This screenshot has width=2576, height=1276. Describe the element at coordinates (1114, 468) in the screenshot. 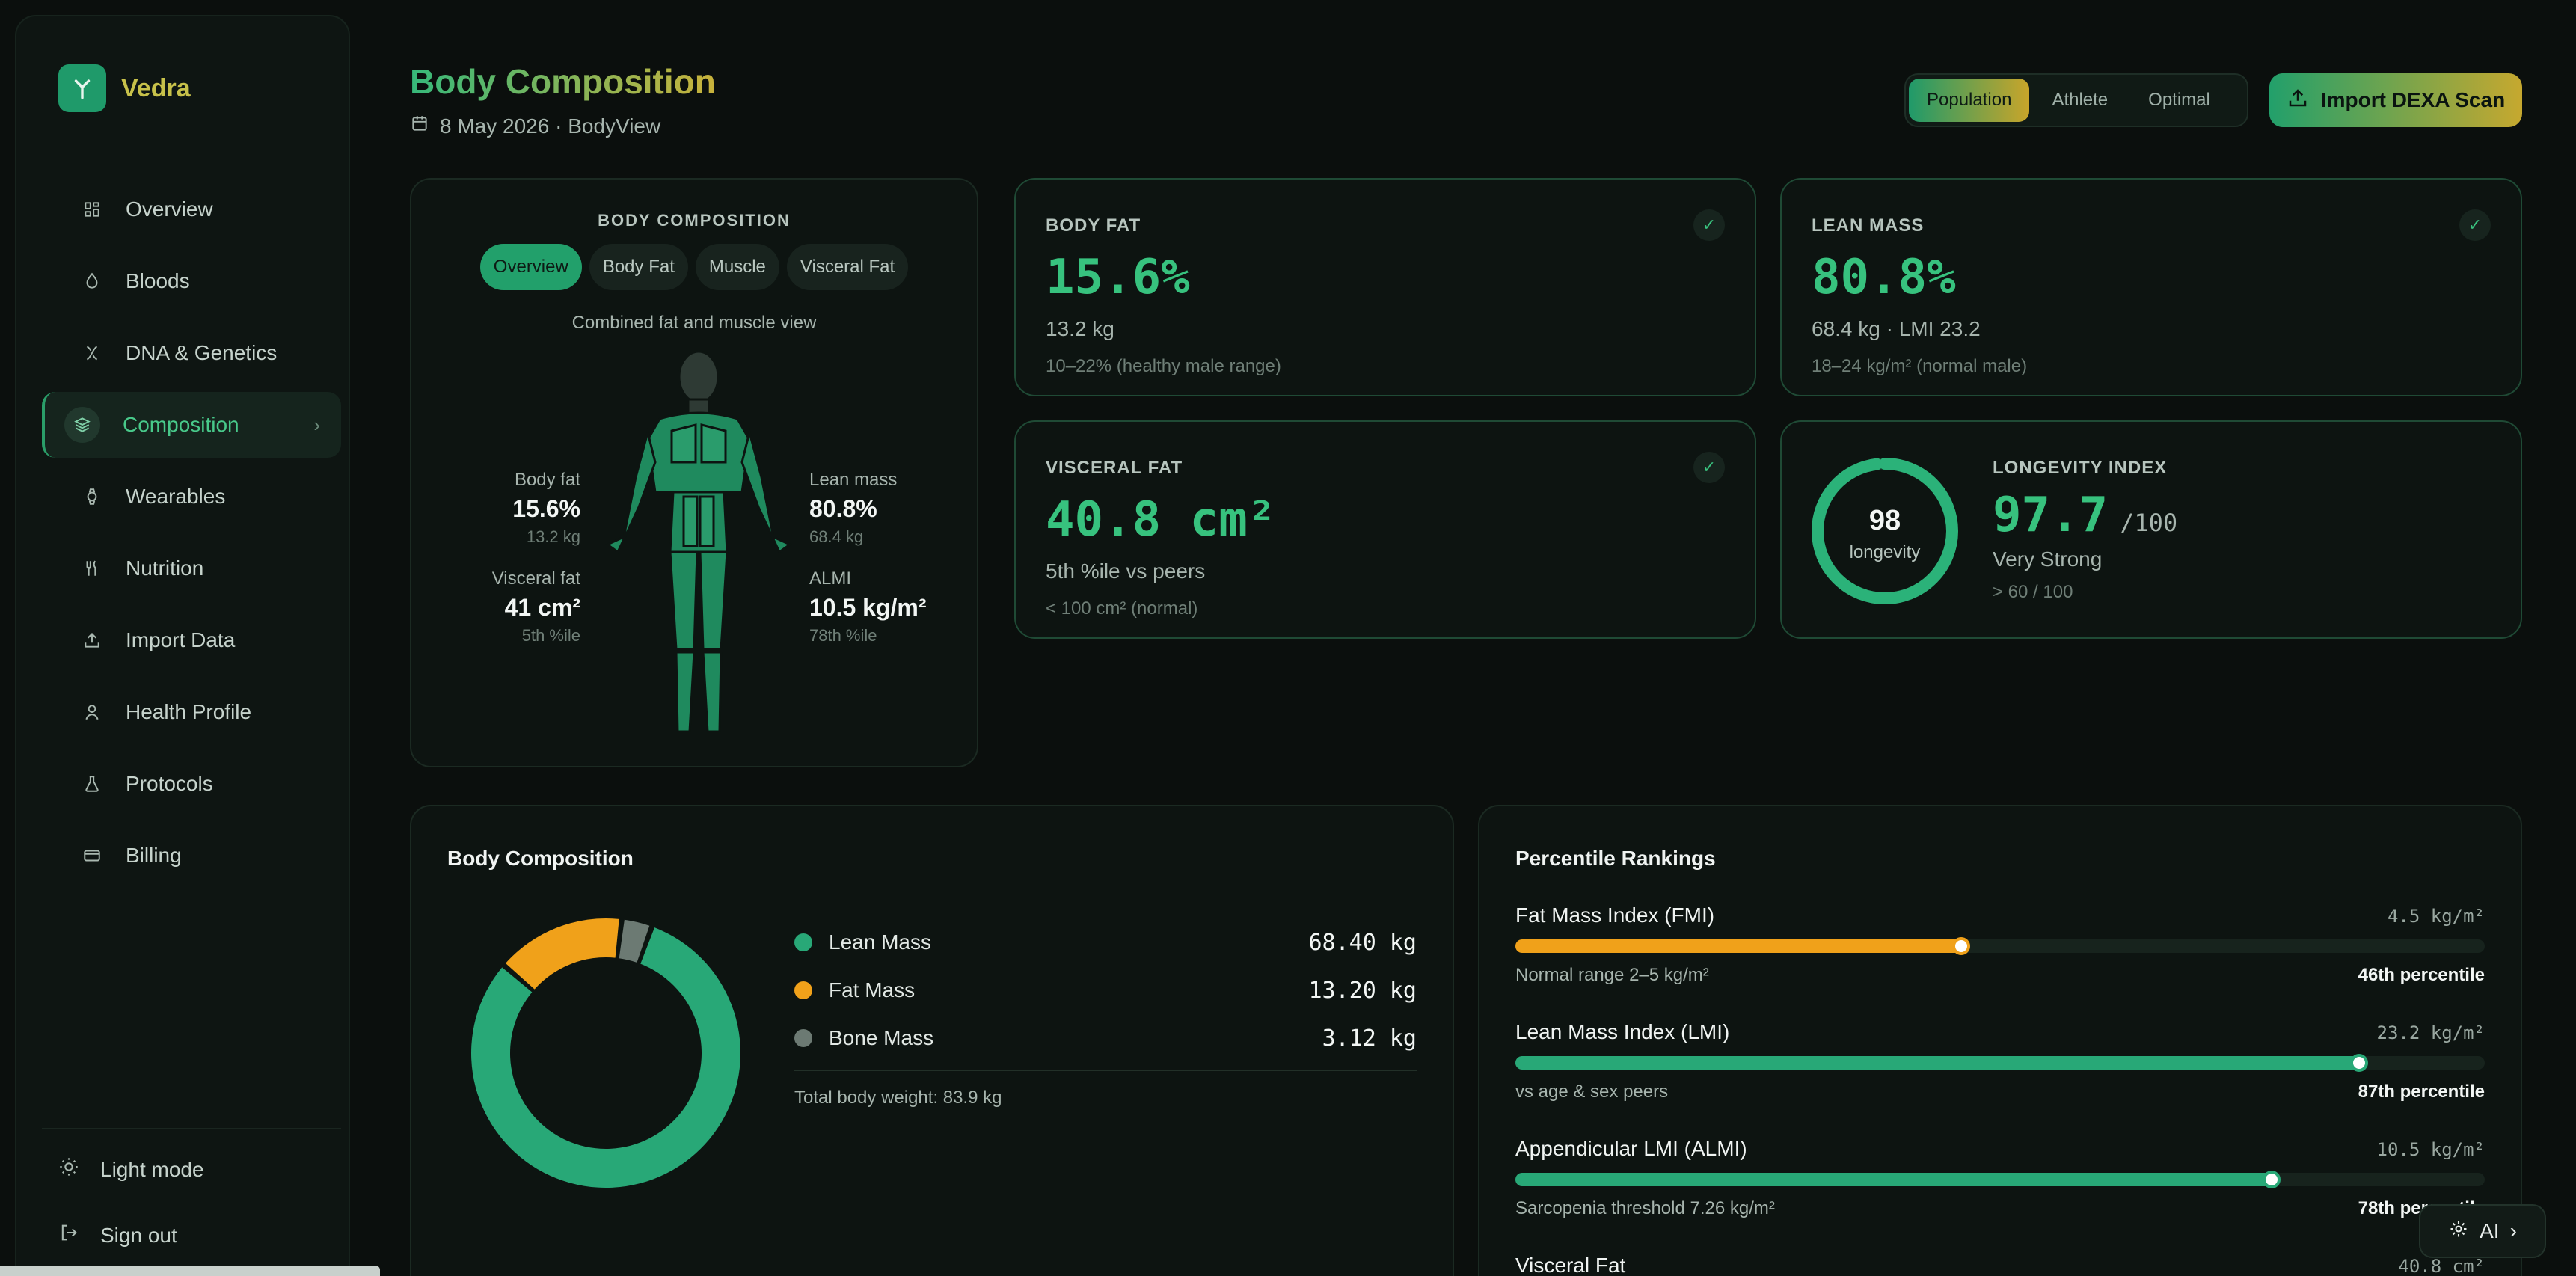

I see `card-label: VISCERAL FAT` at that location.